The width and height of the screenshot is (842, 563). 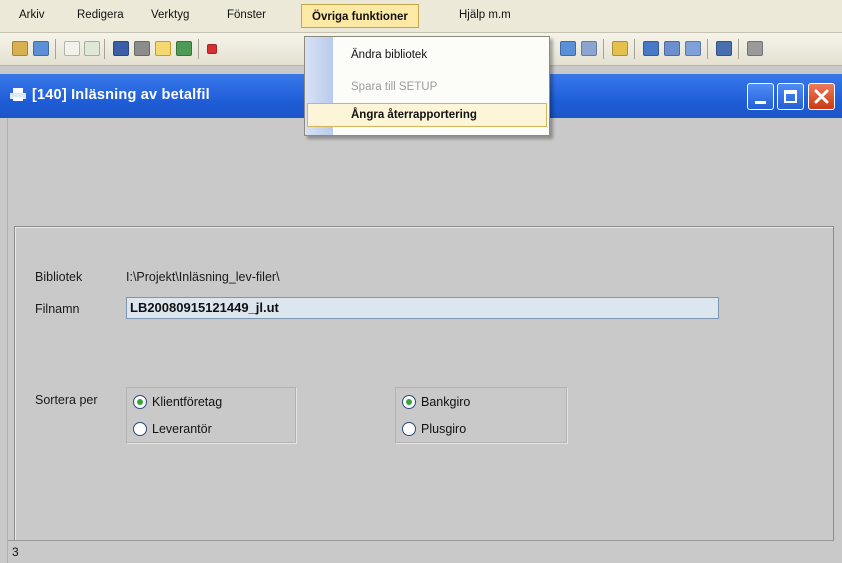 What do you see at coordinates (394, 87) in the screenshot?
I see `menu-item-spara-till-setup: Spara till SETUP` at bounding box center [394, 87].